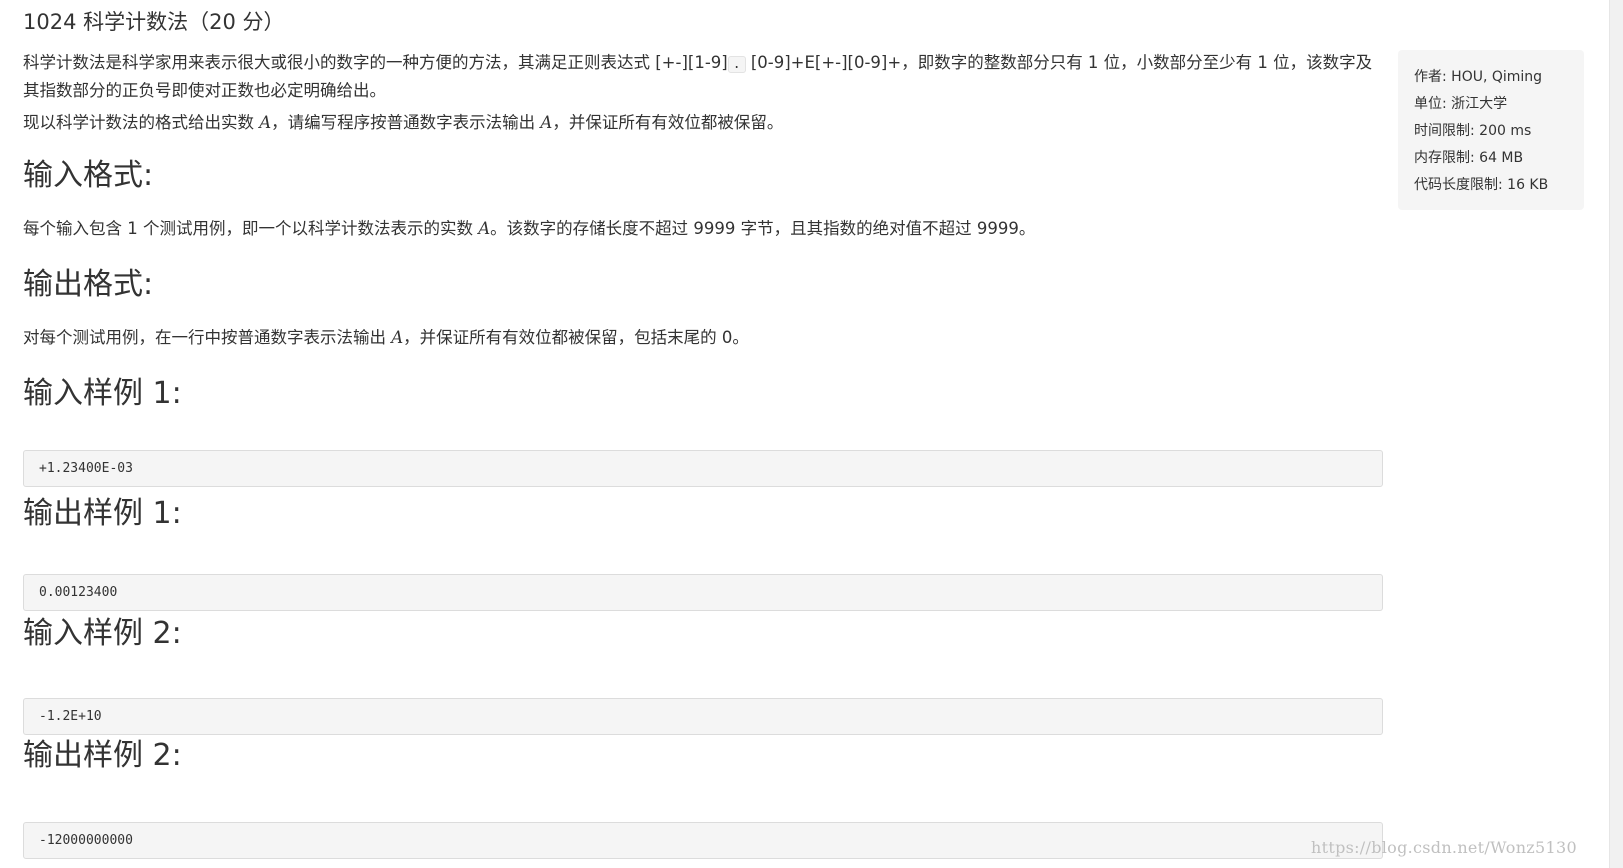  Describe the element at coordinates (1461, 104) in the screenshot. I see `info-unit: 单位: 浙江大学` at that location.